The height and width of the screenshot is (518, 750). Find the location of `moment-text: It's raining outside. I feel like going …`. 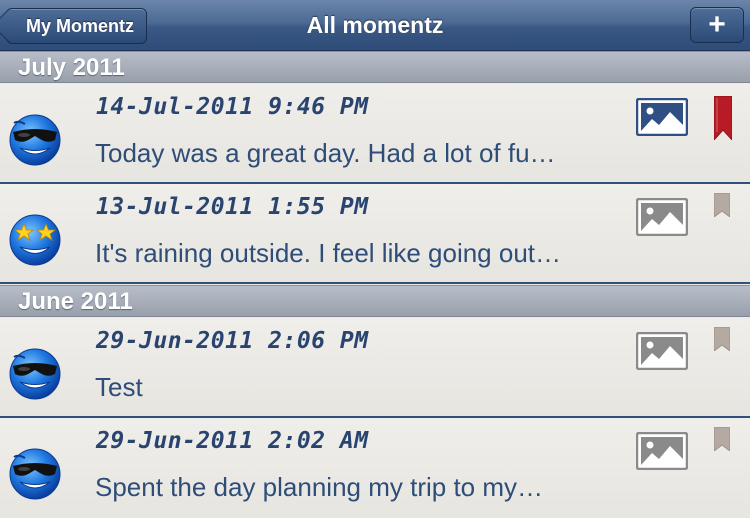

moment-text: It's raining outside. I feel like going … is located at coordinates (328, 253).